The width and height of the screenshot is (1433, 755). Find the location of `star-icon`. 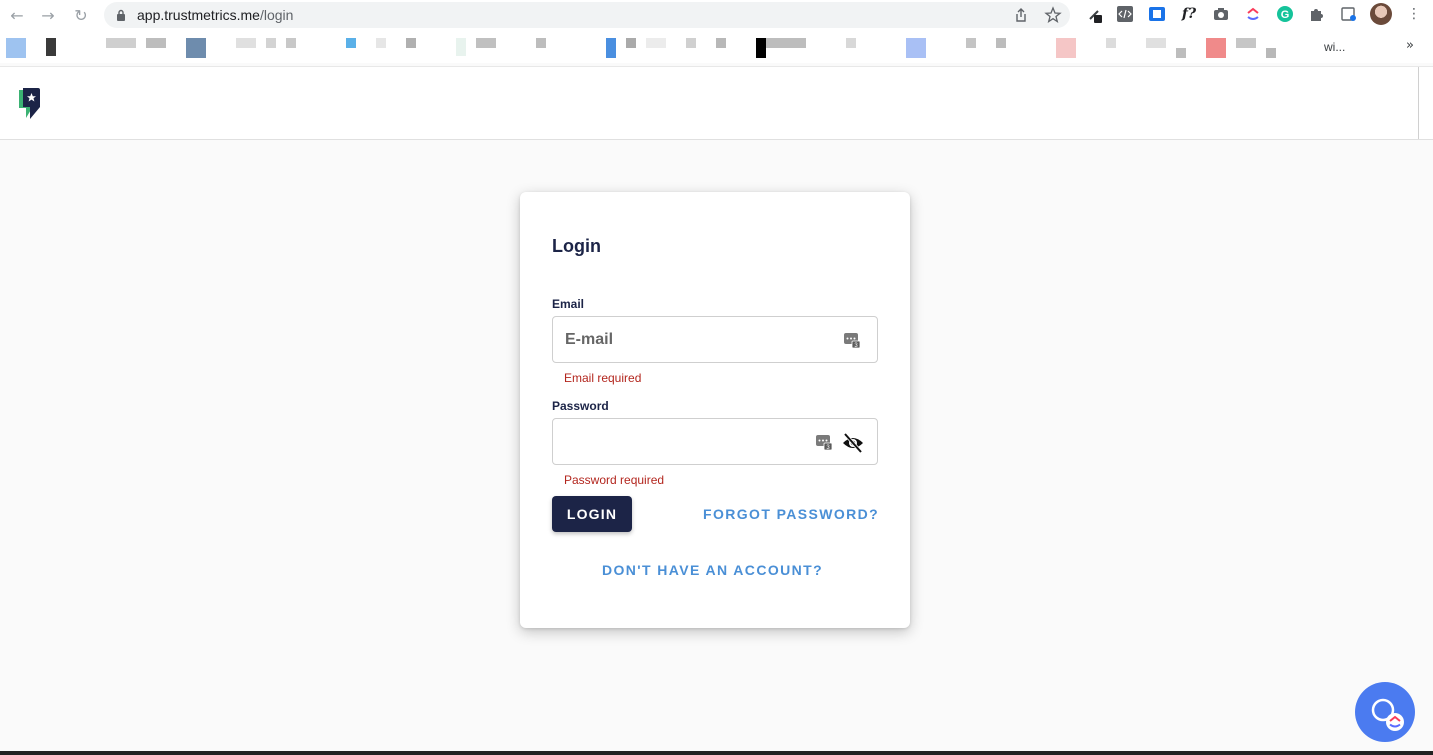

star-icon is located at coordinates (1053, 15).